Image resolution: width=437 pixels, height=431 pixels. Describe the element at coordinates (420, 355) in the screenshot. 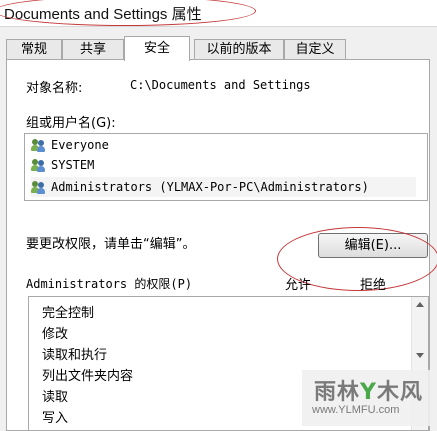

I see `scroll-down-icon` at that location.